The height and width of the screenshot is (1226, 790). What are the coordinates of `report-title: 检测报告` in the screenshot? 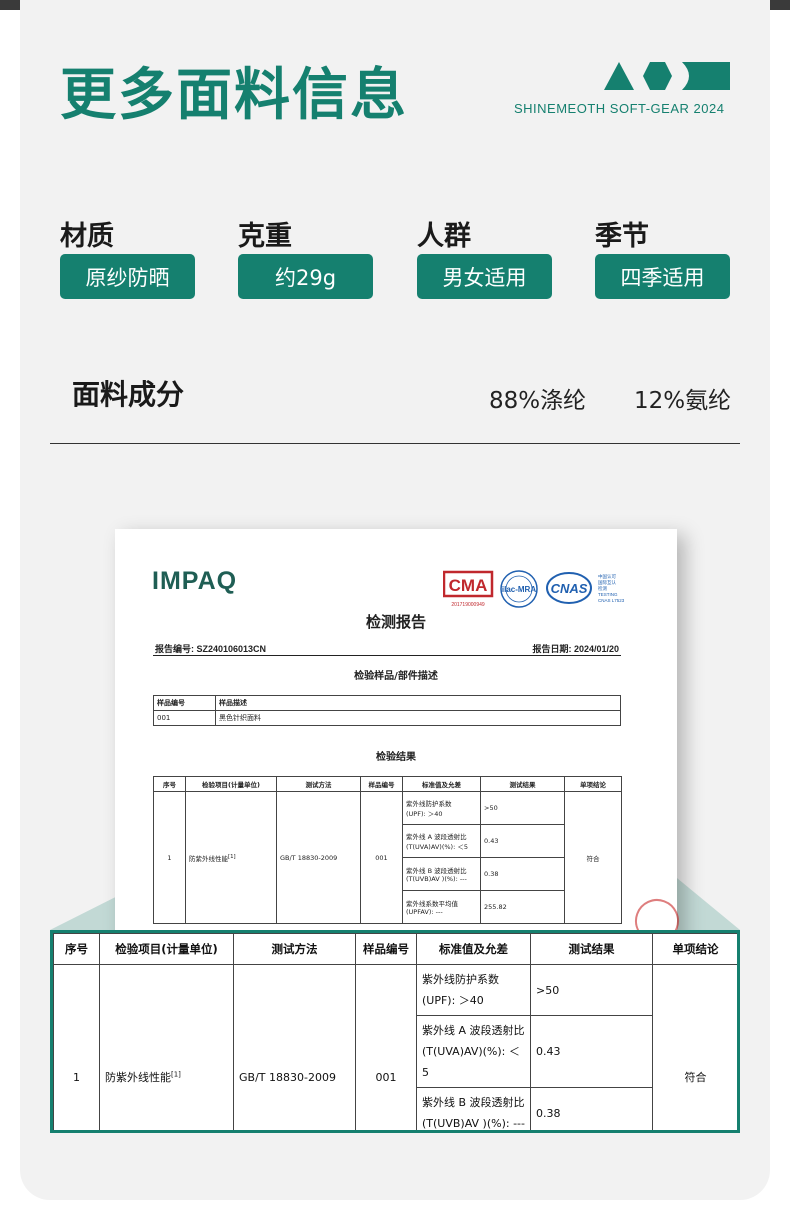 It's located at (395, 622).